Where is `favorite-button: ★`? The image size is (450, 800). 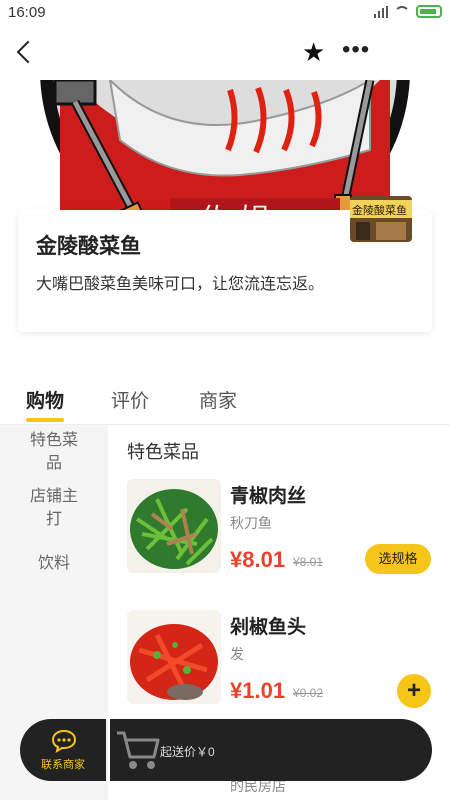 favorite-button: ★ is located at coordinates (313, 52).